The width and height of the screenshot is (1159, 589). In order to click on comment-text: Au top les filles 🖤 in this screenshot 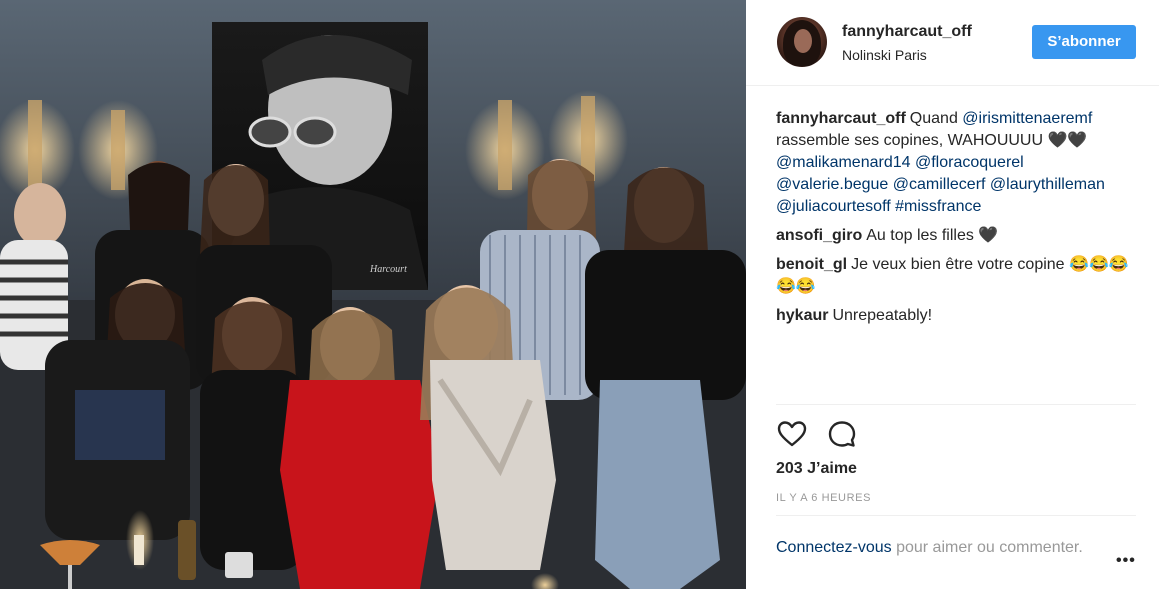, I will do `click(932, 235)`.